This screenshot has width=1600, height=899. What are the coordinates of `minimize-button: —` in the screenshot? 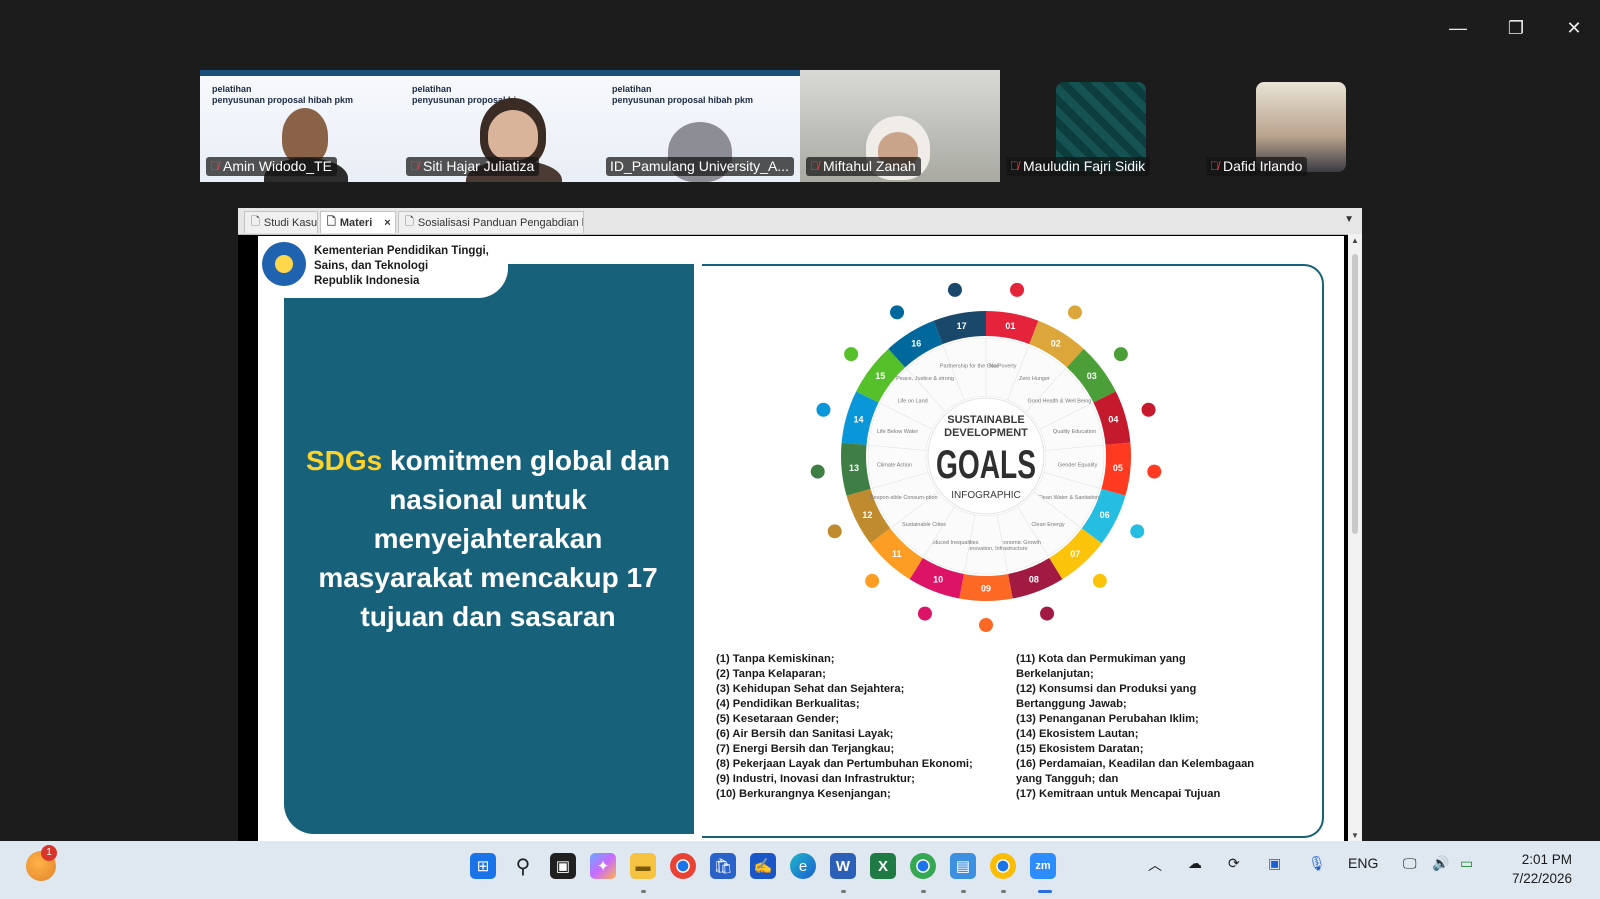 It's located at (1458, 28).